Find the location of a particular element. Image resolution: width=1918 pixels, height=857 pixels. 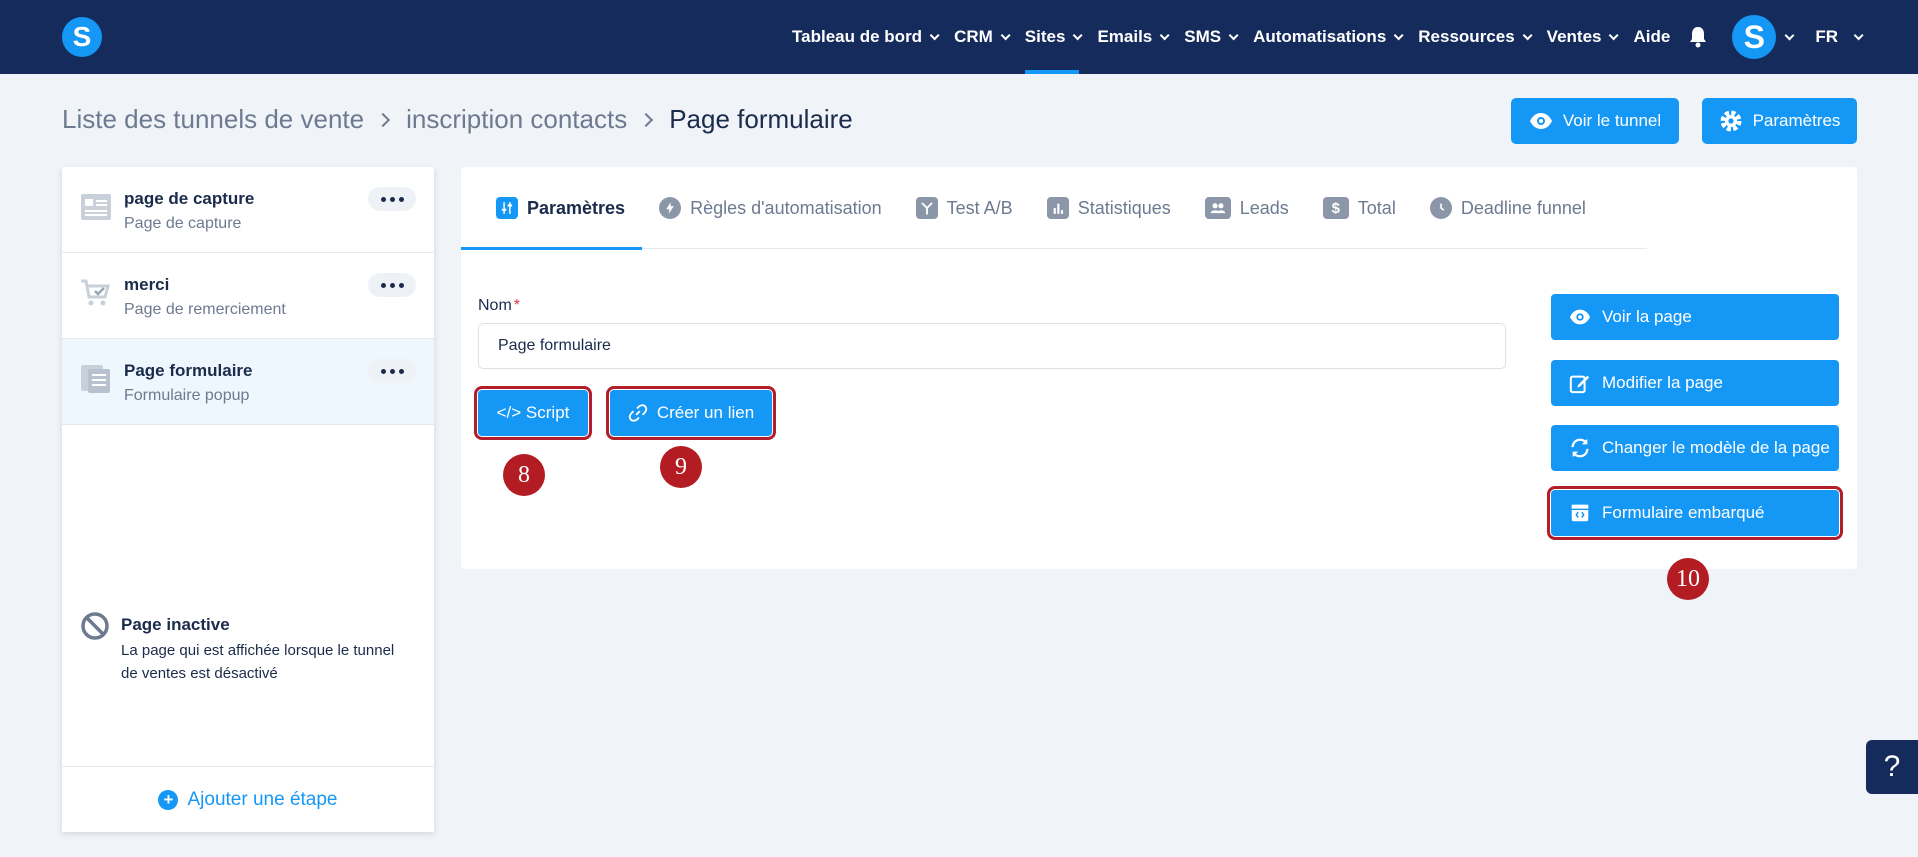

nav-item-help: Aide is located at coordinates (1651, 37).